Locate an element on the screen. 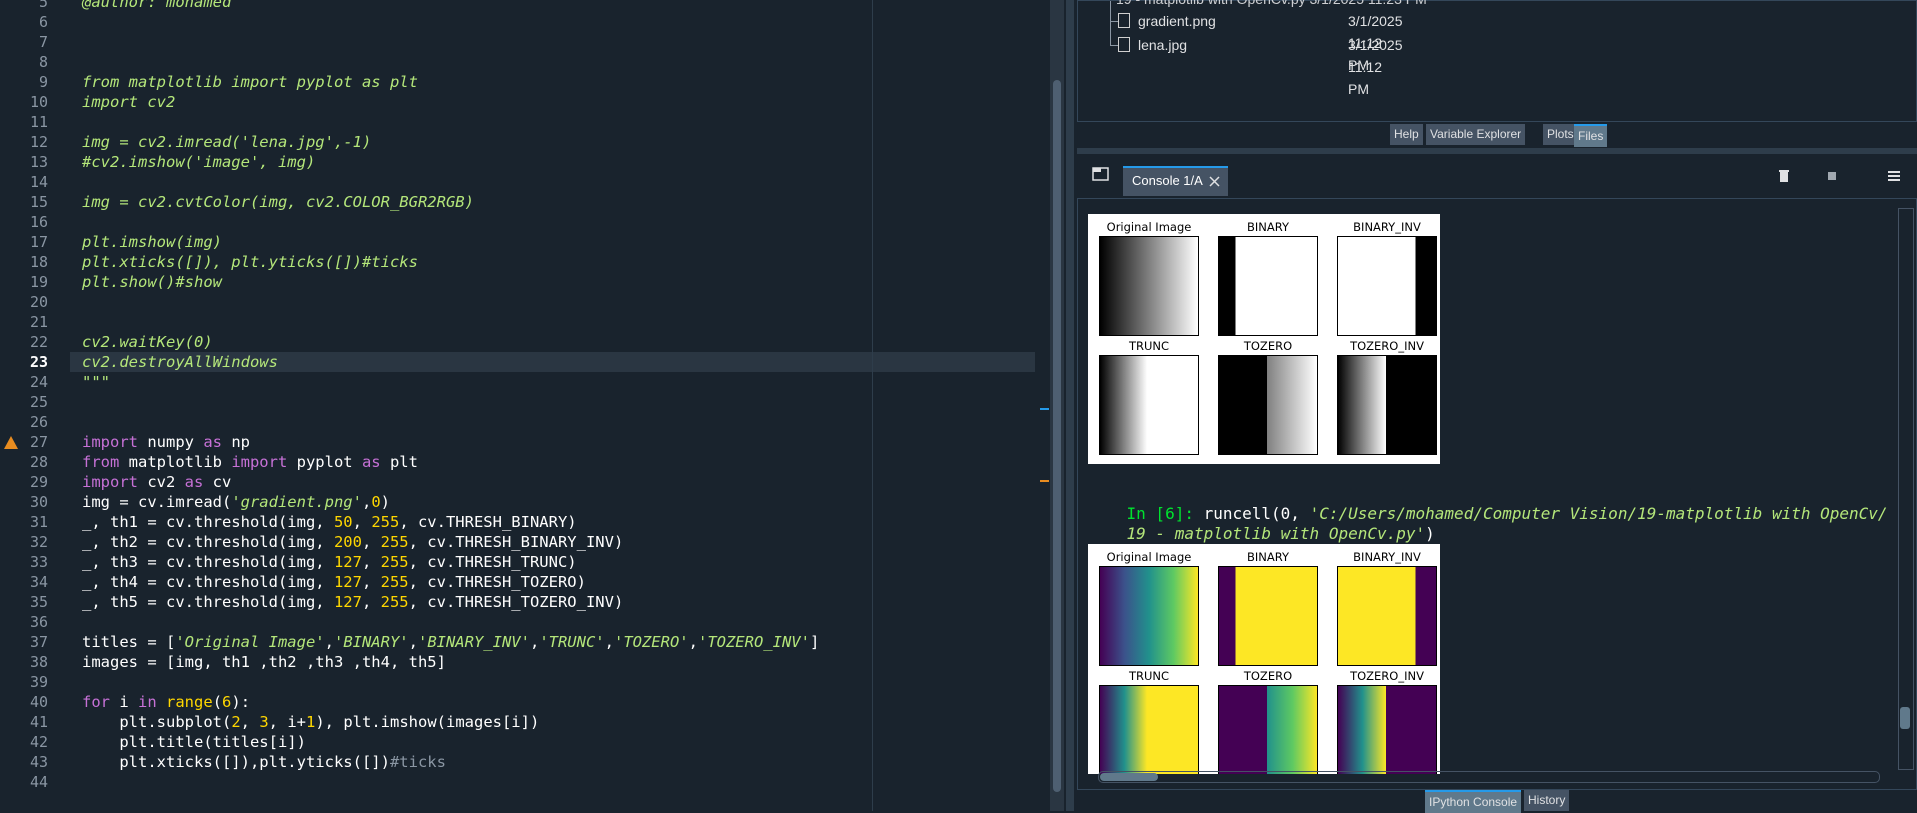 This screenshot has width=1917, height=813. subplot-title: BINARY is located at coordinates (1268, 557).